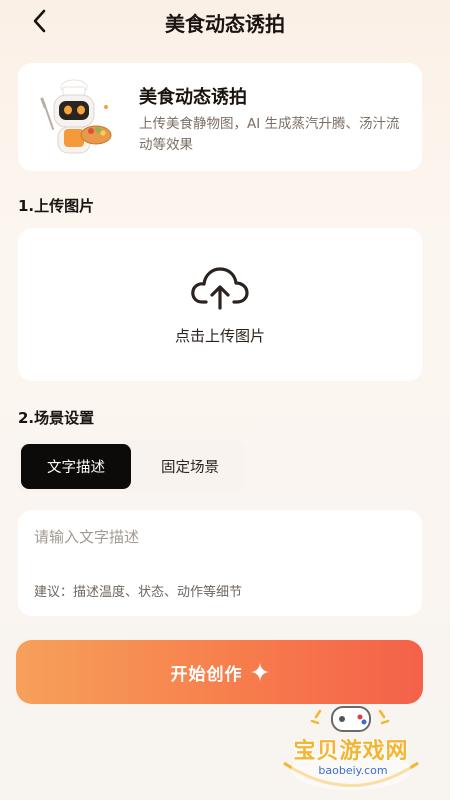  Describe the element at coordinates (56, 418) in the screenshot. I see `scene-section-label: 2.场景设置` at that location.